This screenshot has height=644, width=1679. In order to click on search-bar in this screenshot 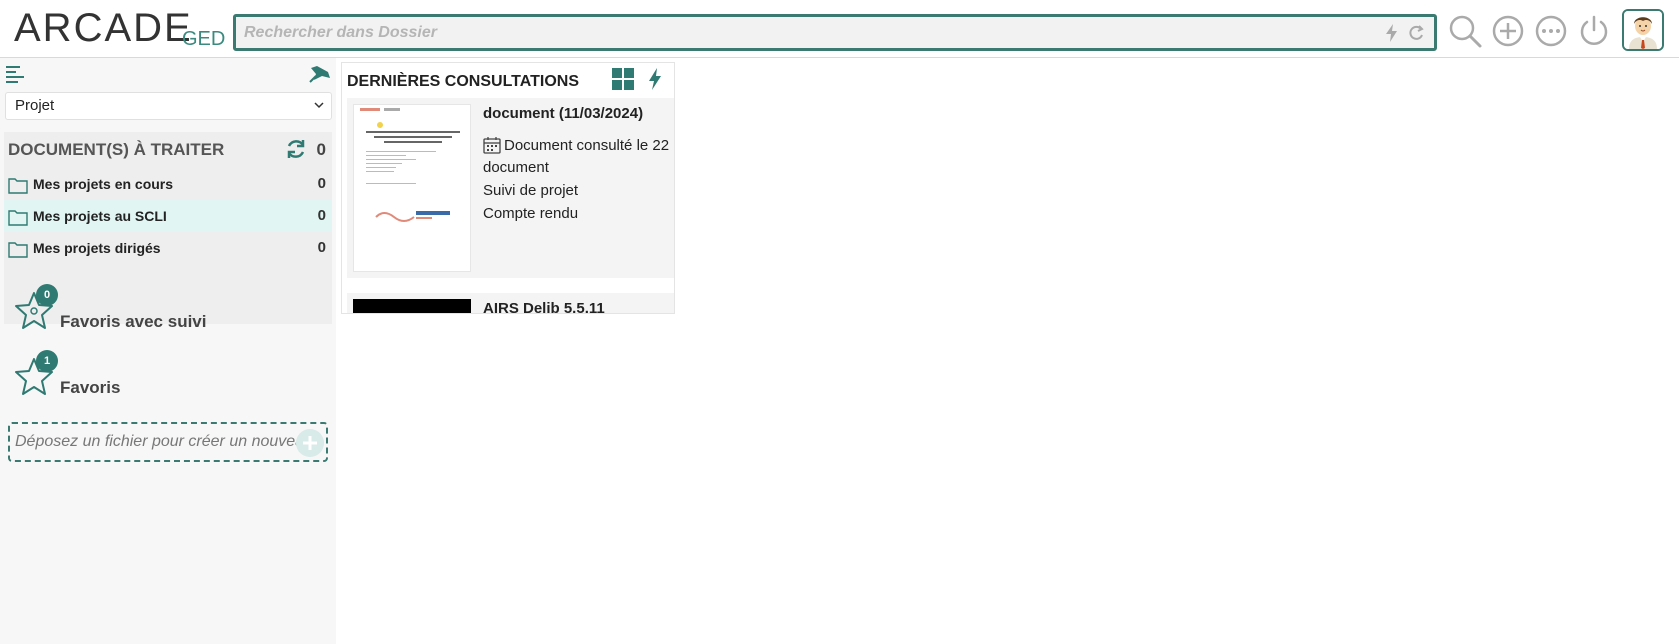, I will do `click(835, 32)`.